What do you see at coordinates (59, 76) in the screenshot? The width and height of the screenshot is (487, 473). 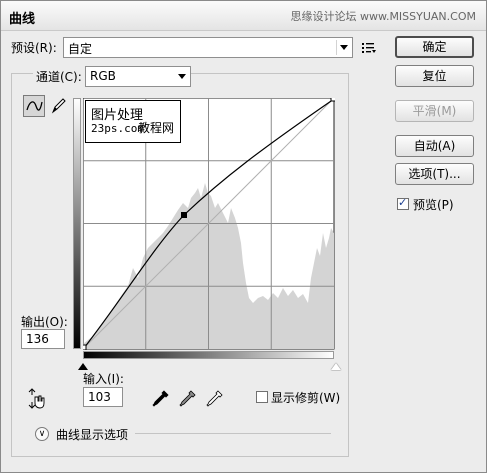 I see `channel-label: 通道(C):` at bounding box center [59, 76].